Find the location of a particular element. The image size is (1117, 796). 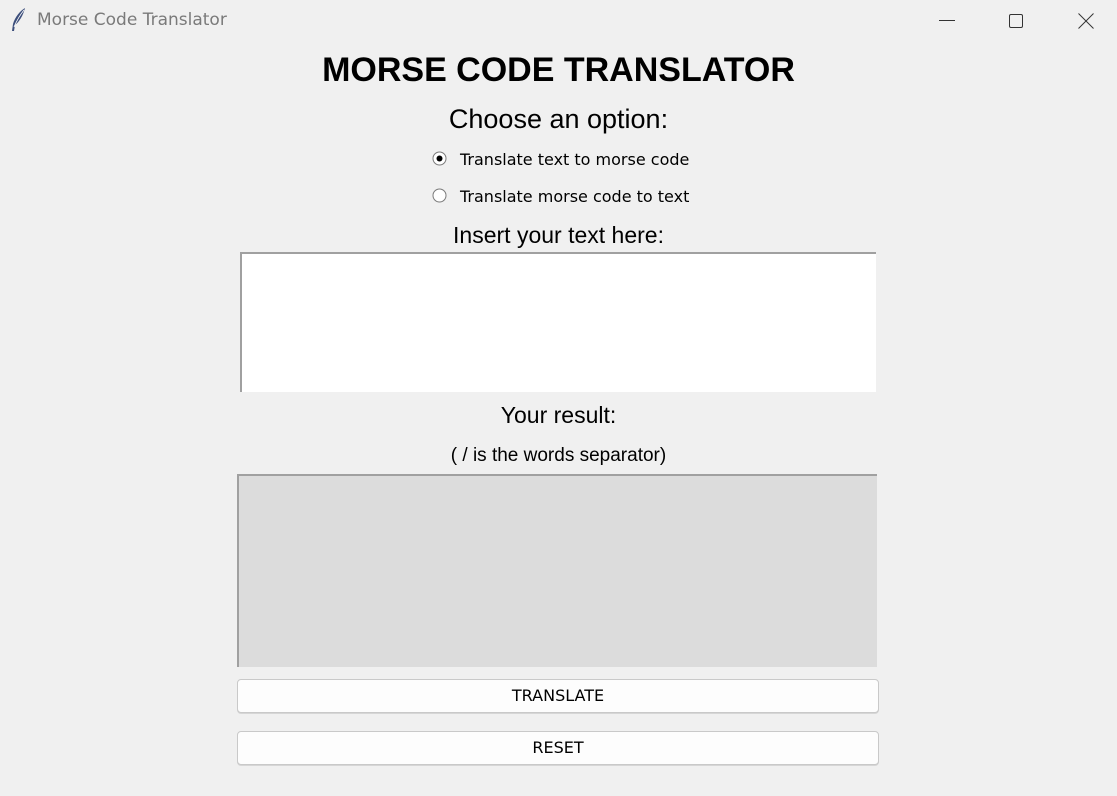

separator-note: ( / is the words separator) is located at coordinates (558, 455).